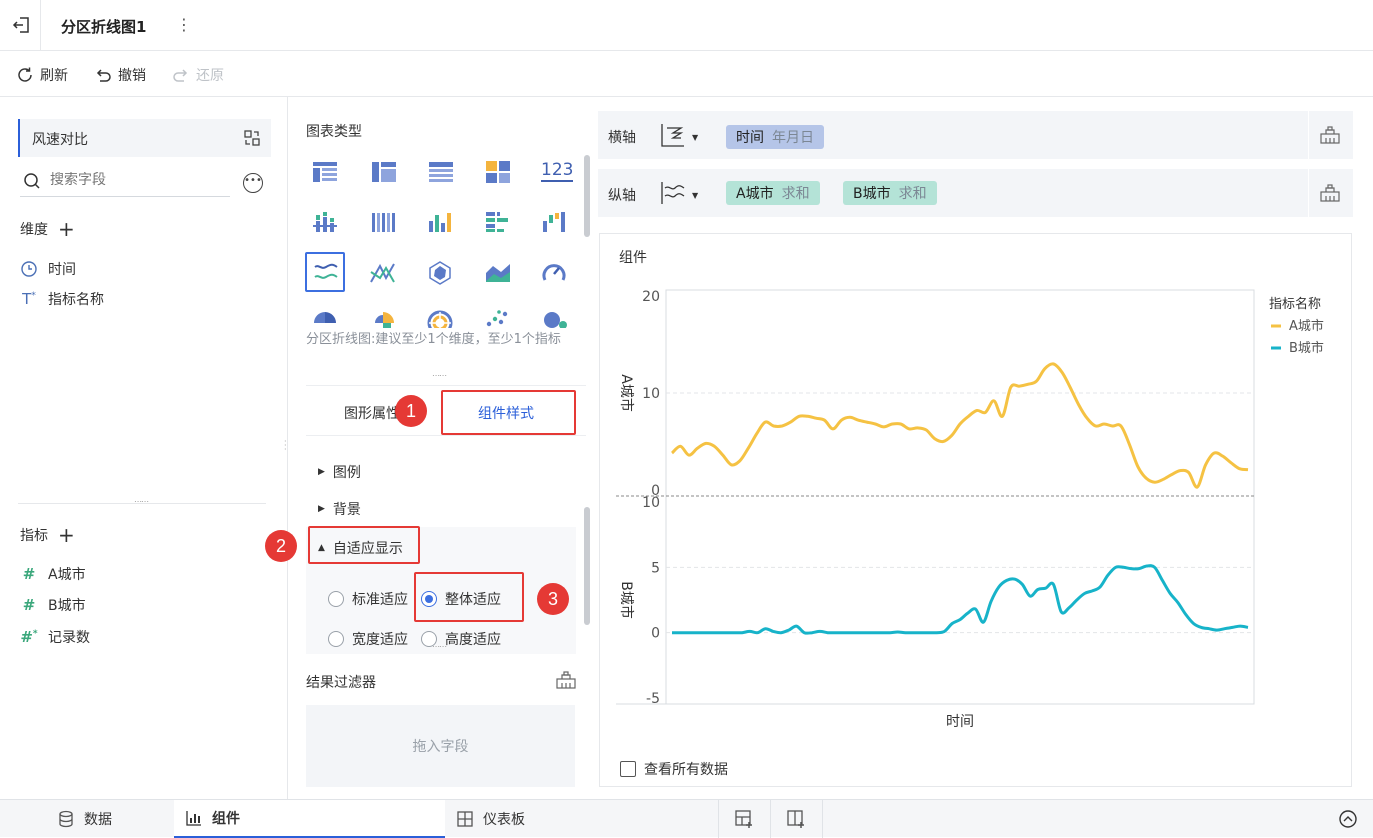  I want to click on y-field-chip-a-city: A城市 求和, so click(773, 193).